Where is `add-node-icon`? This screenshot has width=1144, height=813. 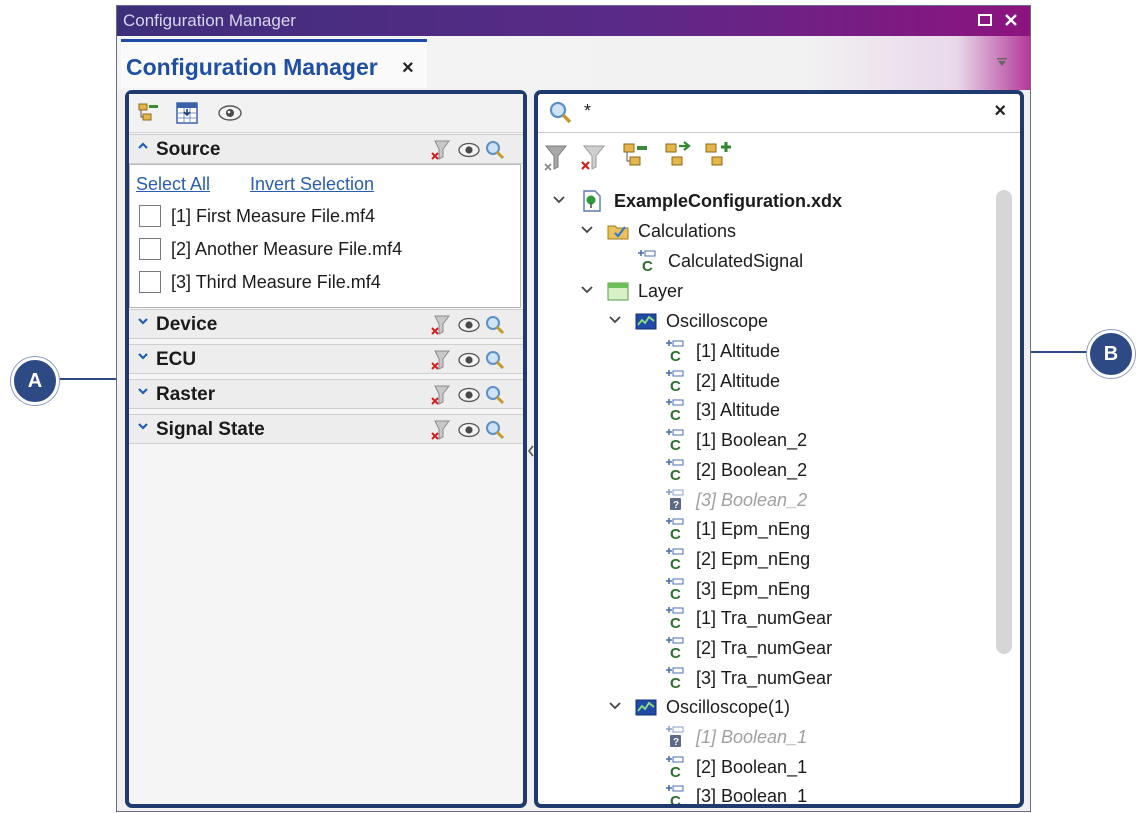
add-node-icon is located at coordinates (718, 154).